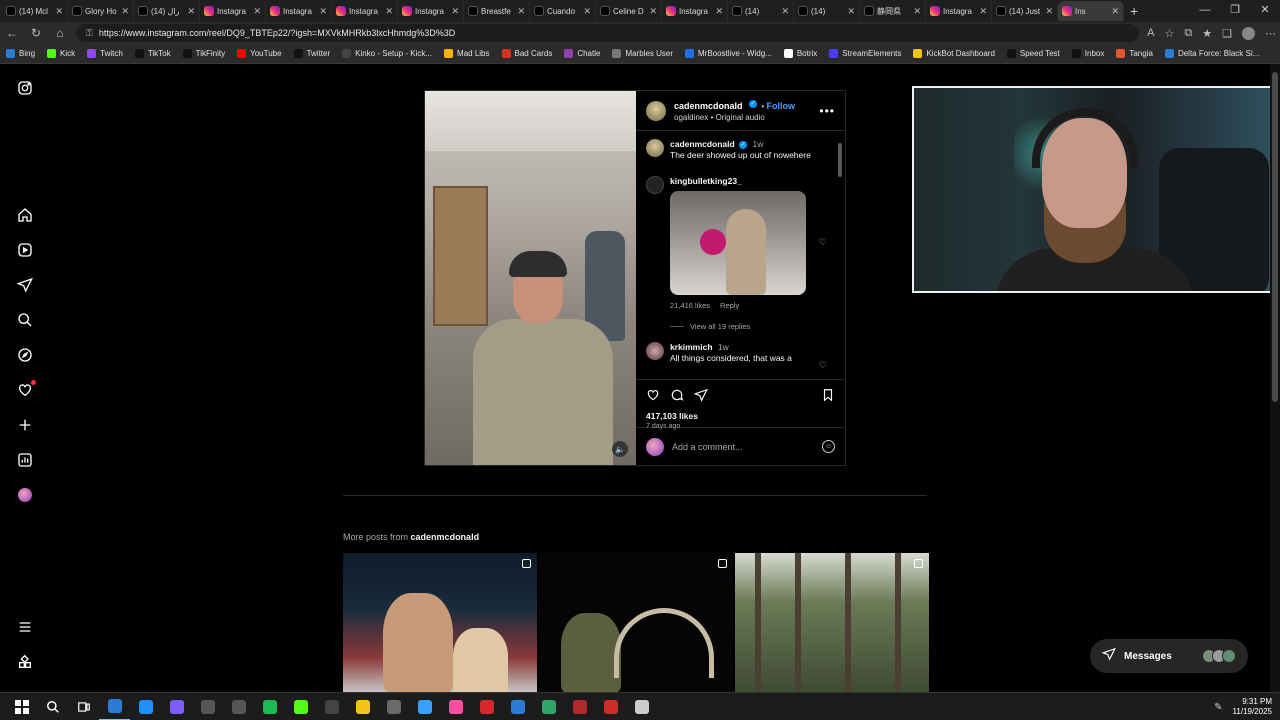 The image size is (1280, 720). I want to click on bookmark-item: Speed Test, so click(1033, 53).